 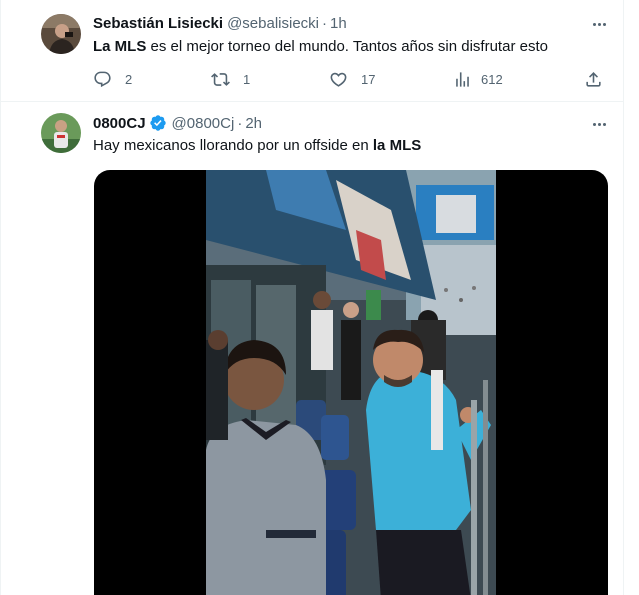 What do you see at coordinates (462, 79) in the screenshot?
I see `analytics-icon` at bounding box center [462, 79].